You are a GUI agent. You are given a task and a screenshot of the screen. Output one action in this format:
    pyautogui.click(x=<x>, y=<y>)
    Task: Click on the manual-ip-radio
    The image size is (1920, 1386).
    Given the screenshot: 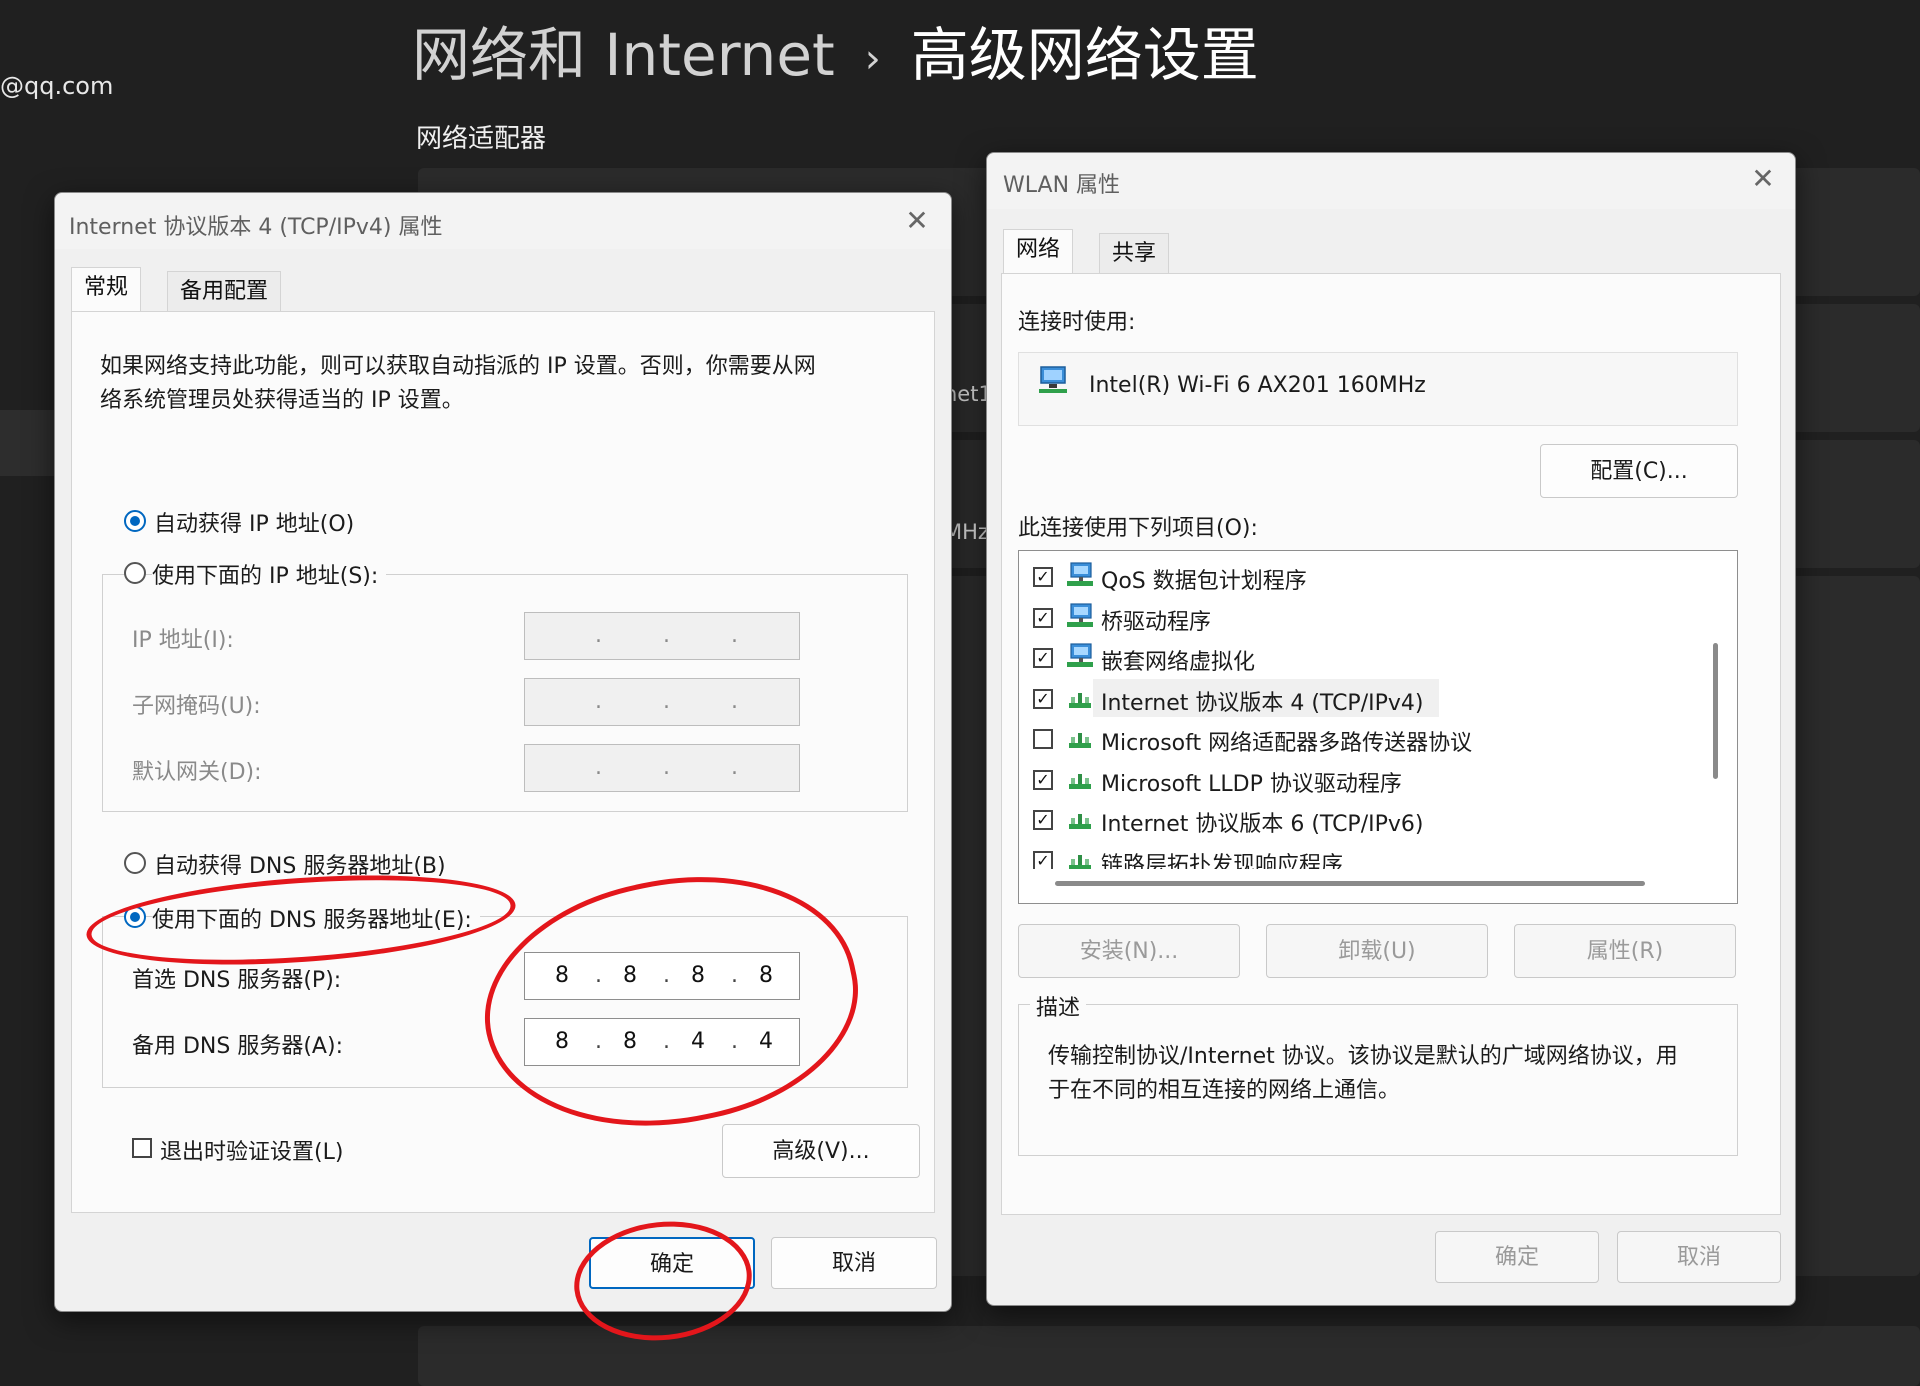 What is the action you would take?
    pyautogui.click(x=135, y=573)
    